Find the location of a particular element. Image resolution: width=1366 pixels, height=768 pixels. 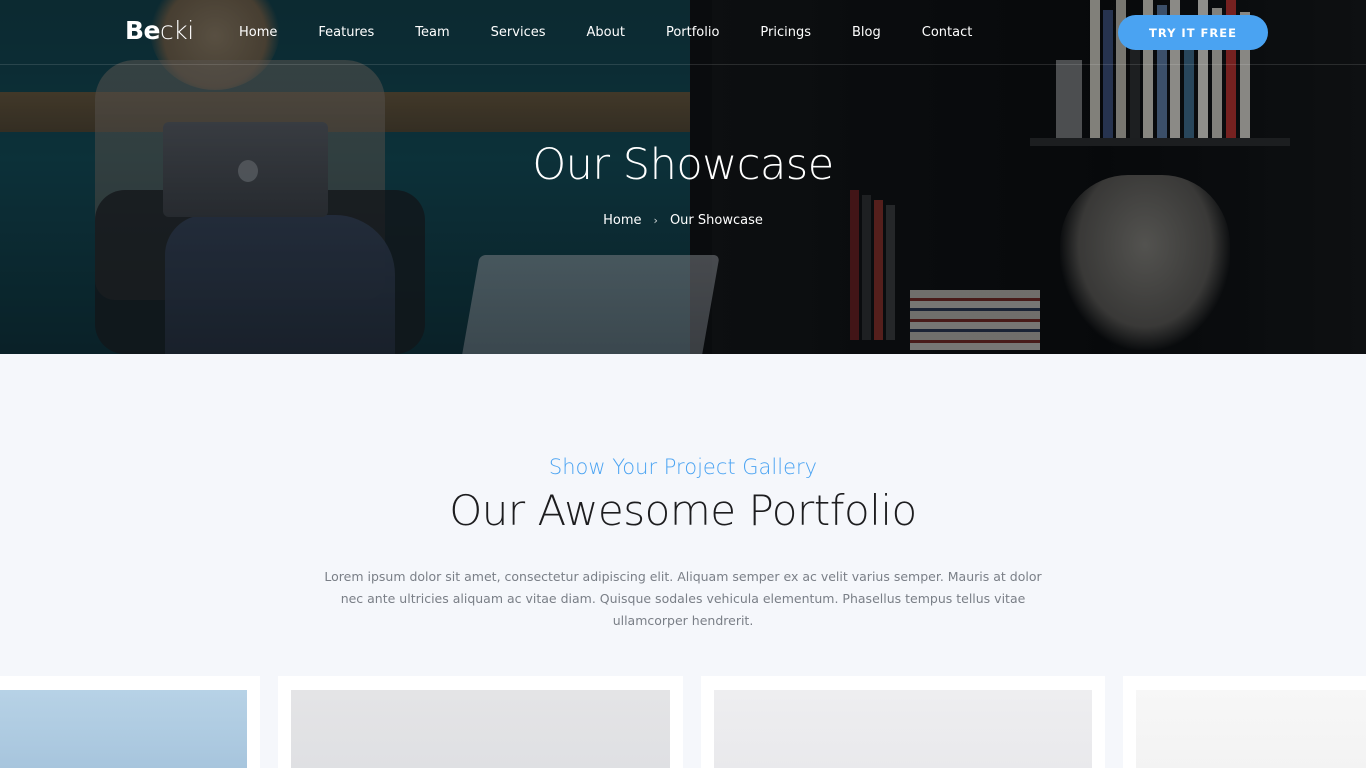

portfolio-gallery is located at coordinates (683, 722).